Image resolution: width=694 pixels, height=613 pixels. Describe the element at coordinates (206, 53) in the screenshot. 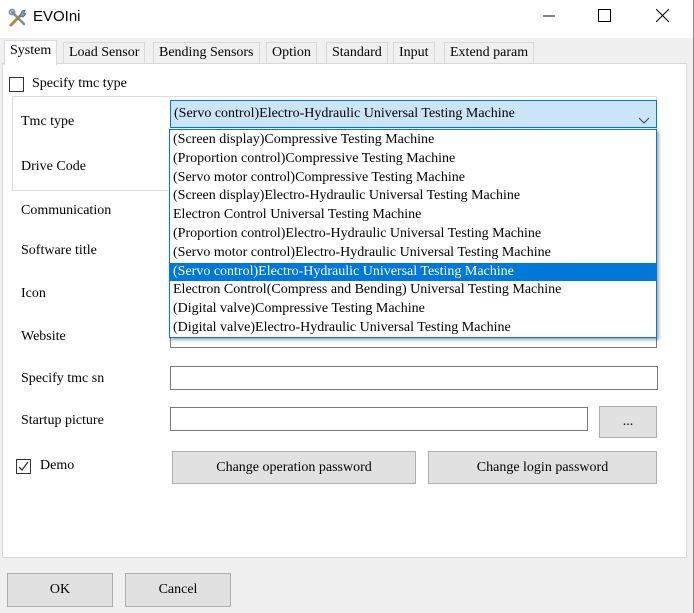

I see `tab-bending-sensors: Bending Sensors` at that location.